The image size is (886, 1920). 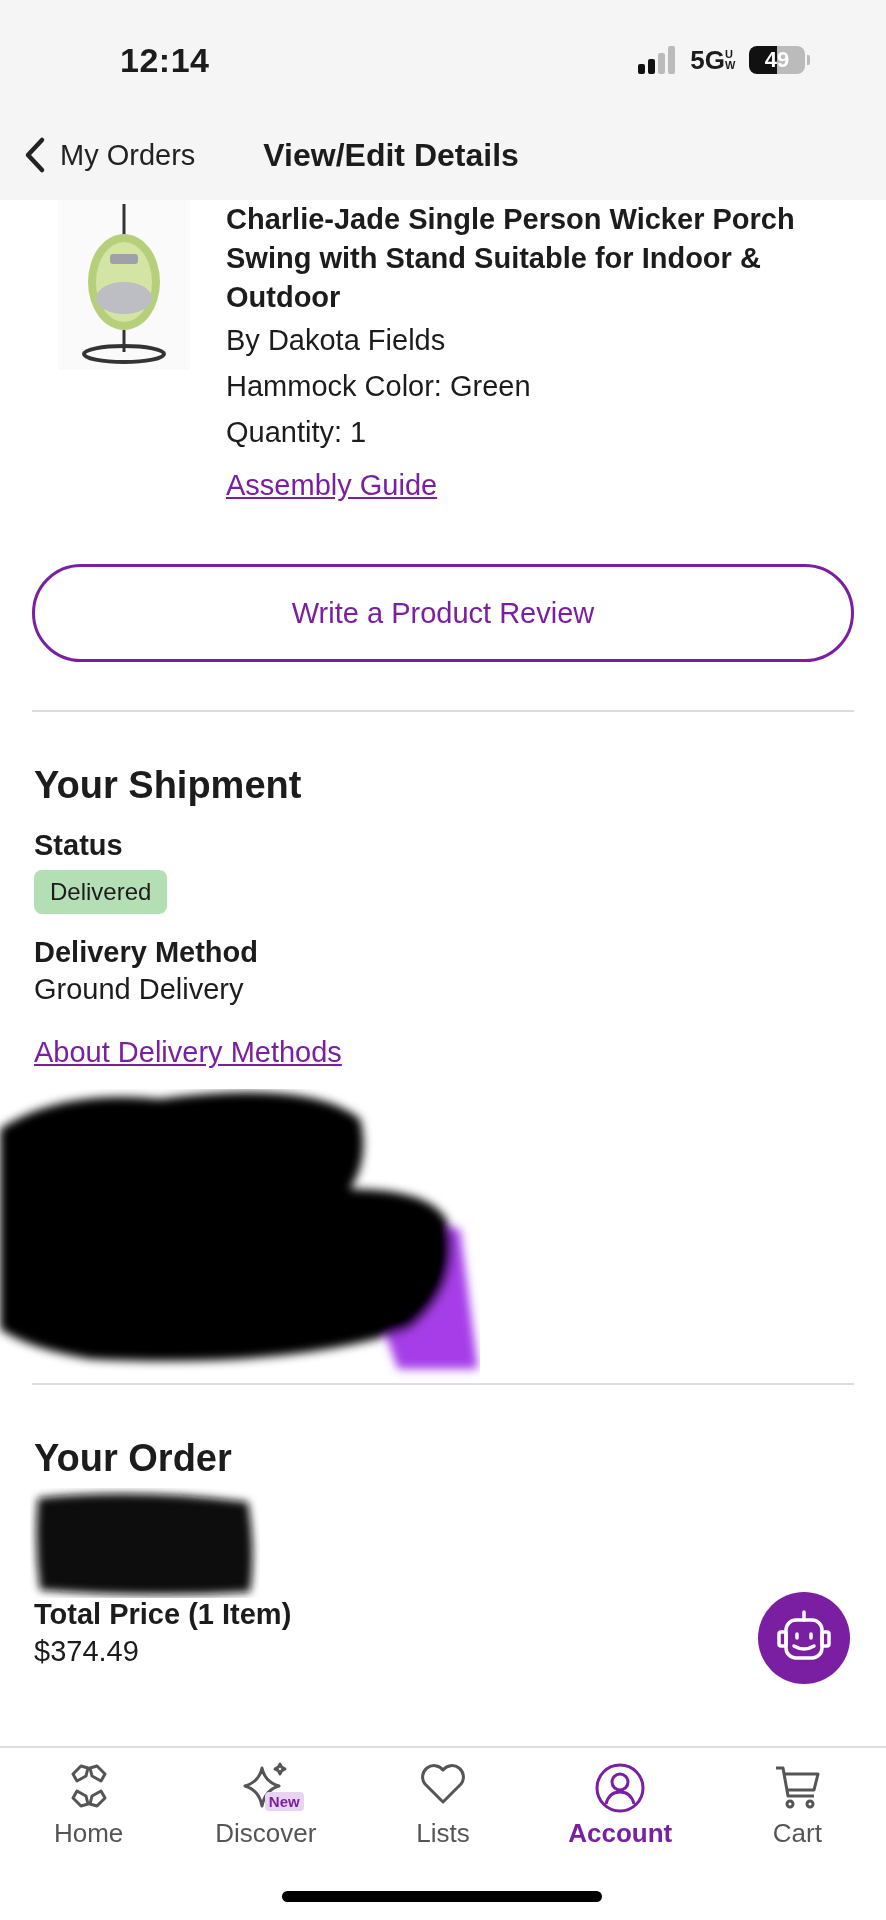 What do you see at coordinates (110, 155) in the screenshot?
I see `back-button: My Orders` at bounding box center [110, 155].